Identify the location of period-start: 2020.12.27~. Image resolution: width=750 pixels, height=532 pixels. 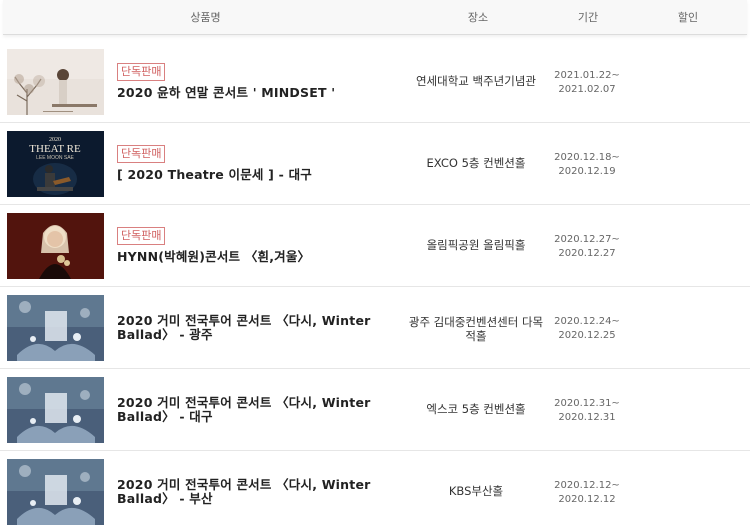
(587, 239).